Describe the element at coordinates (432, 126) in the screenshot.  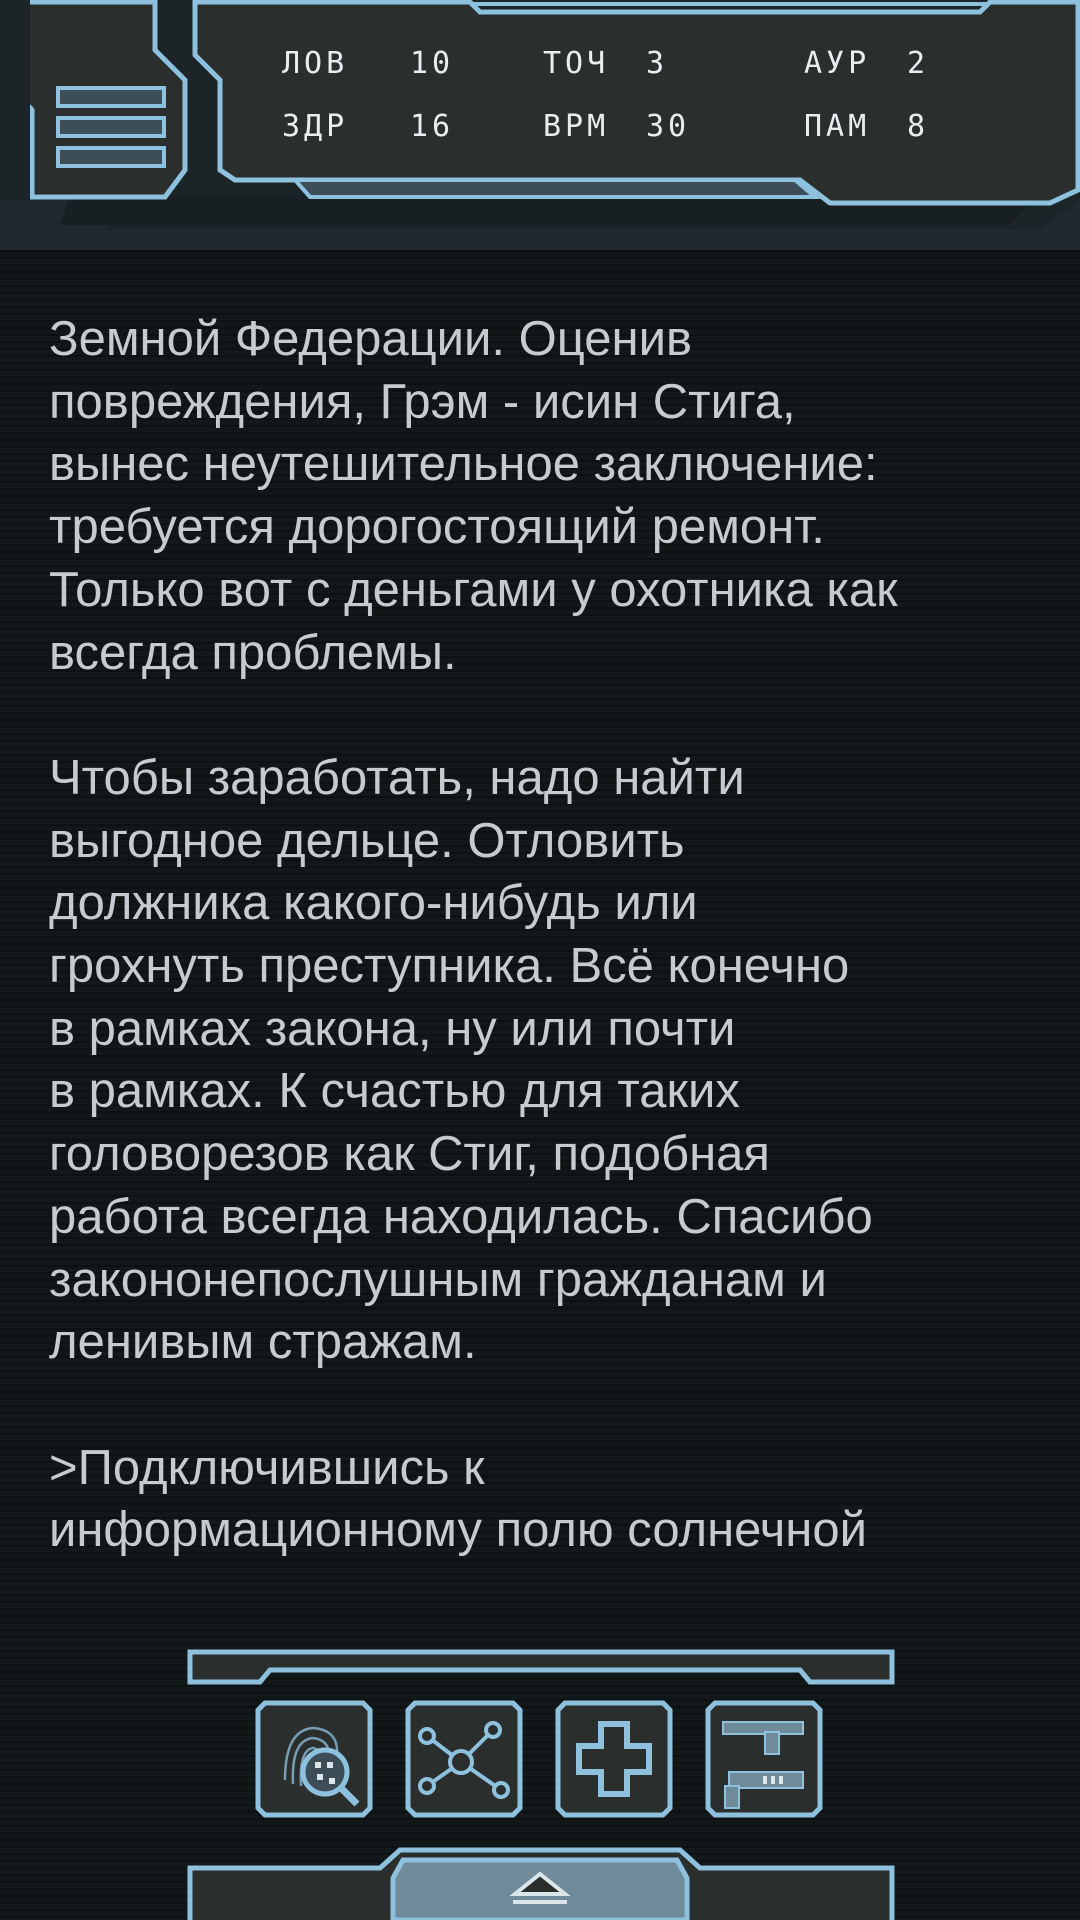
I see `stat-health-value: 16` at that location.